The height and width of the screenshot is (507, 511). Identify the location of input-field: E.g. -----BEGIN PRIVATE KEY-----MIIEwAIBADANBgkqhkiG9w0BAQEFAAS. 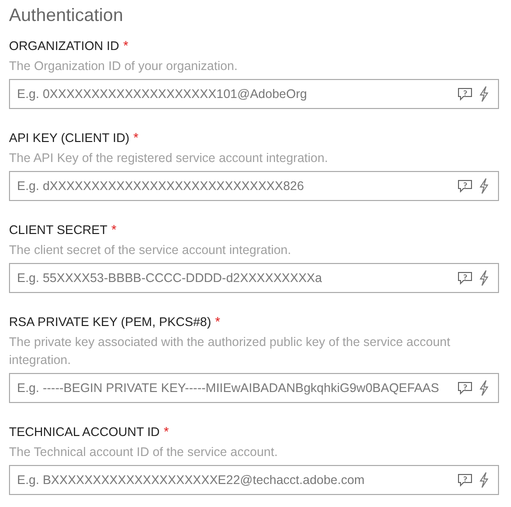
(254, 388).